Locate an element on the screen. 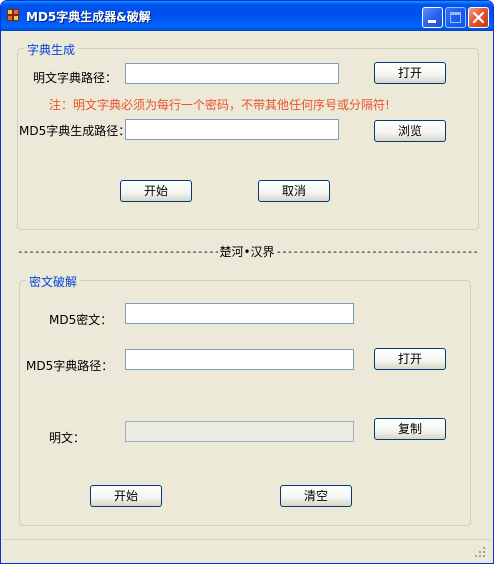  title-bar: MD5字典生成器&破解 is located at coordinates (247, 16).